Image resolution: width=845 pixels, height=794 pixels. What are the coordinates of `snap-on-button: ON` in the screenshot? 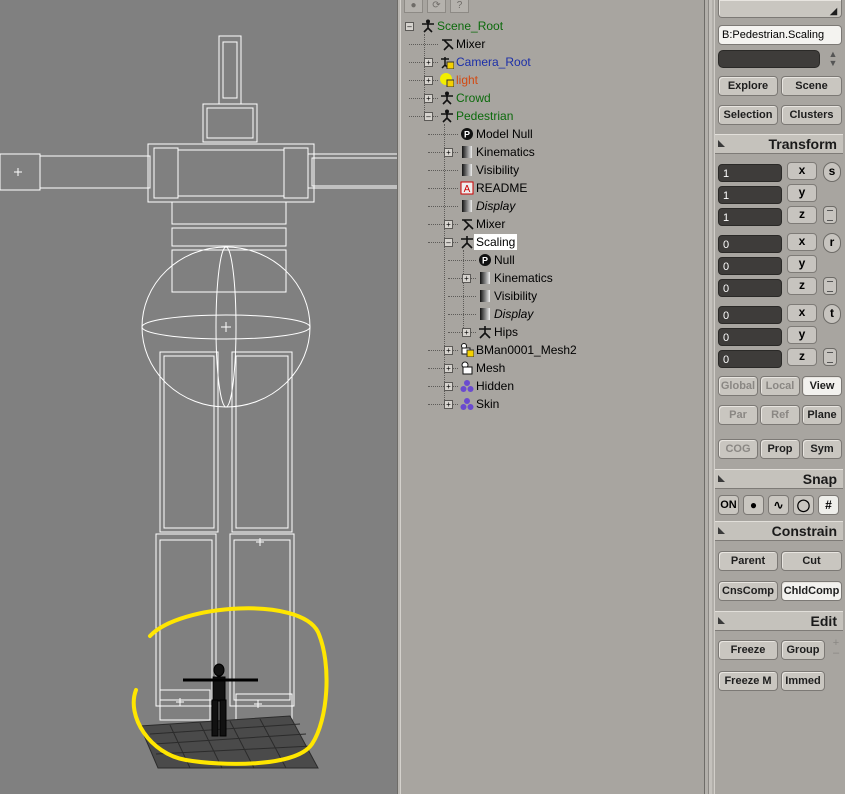 It's located at (728, 505).